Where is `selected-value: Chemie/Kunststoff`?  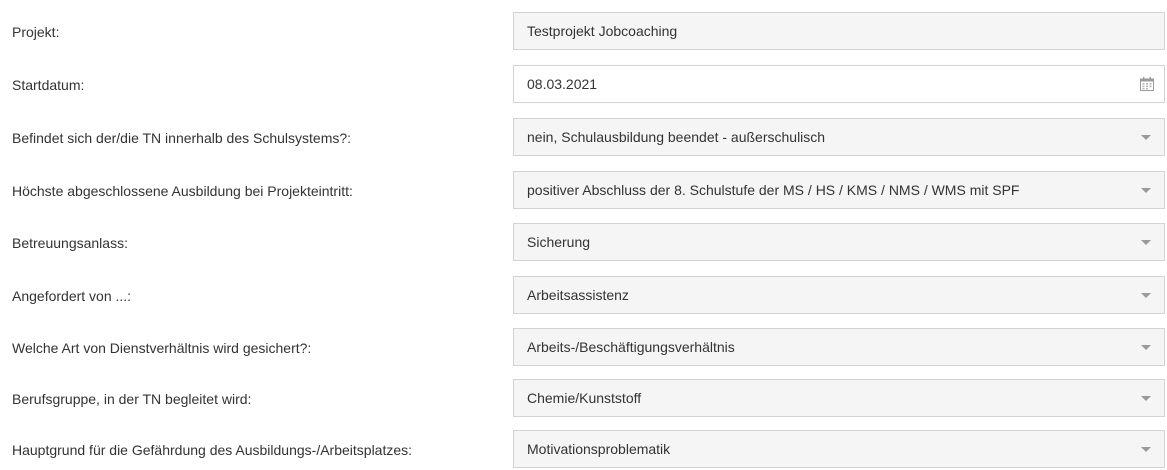 selected-value: Chemie/Kunststoff is located at coordinates (584, 398).